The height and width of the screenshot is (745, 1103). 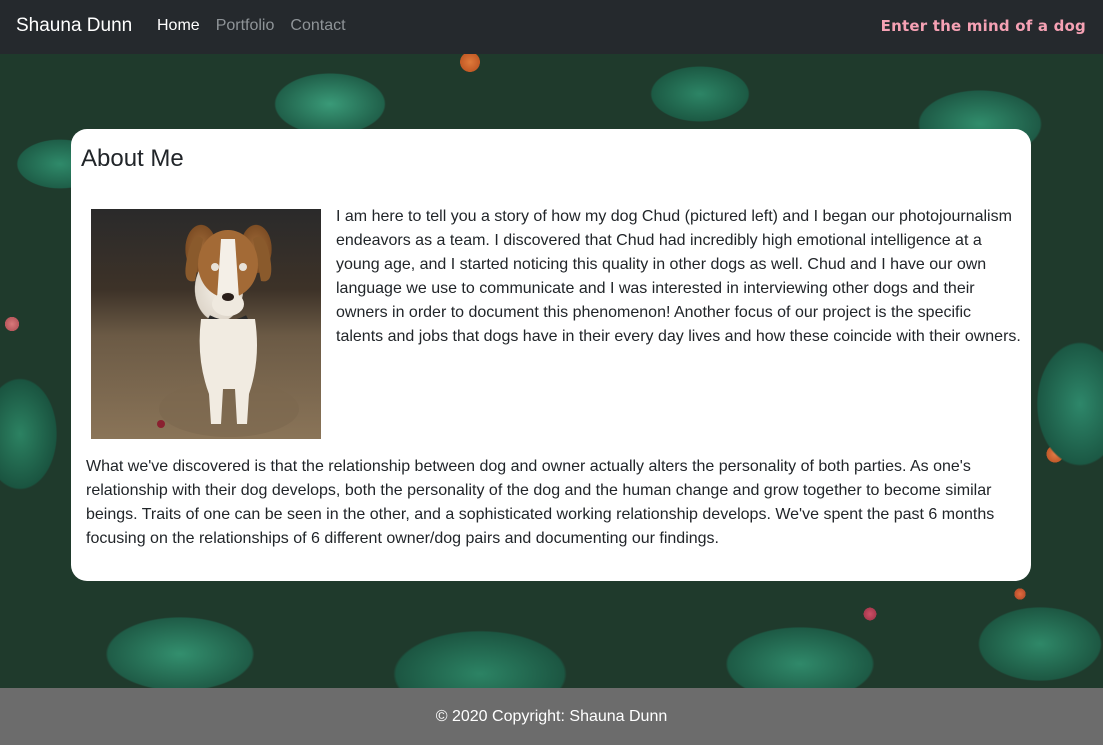 What do you see at coordinates (317, 26) in the screenshot?
I see `nav-link-contact: Contact` at bounding box center [317, 26].